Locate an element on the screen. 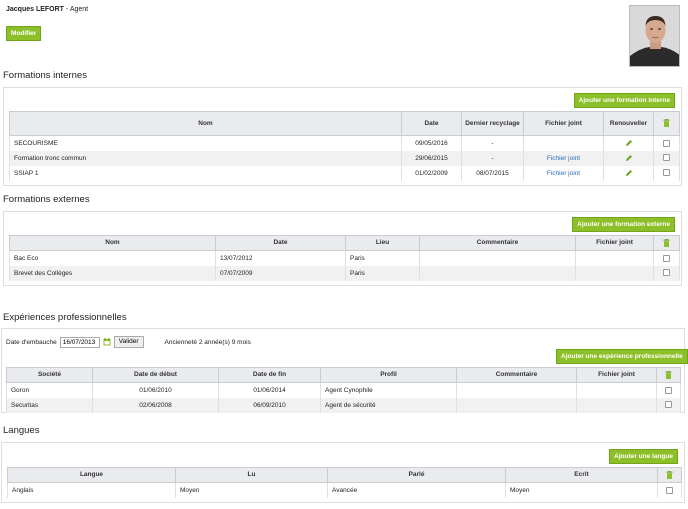  col-renouveller: Renouveller is located at coordinates (628, 123).